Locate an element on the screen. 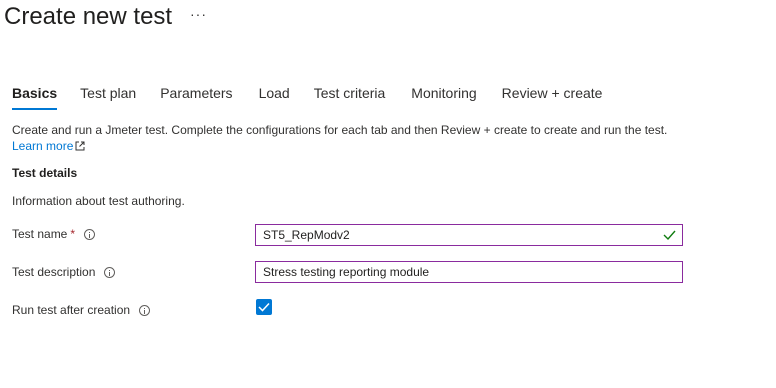 The image size is (776, 388). test-description-label: Test description is located at coordinates (64, 272).